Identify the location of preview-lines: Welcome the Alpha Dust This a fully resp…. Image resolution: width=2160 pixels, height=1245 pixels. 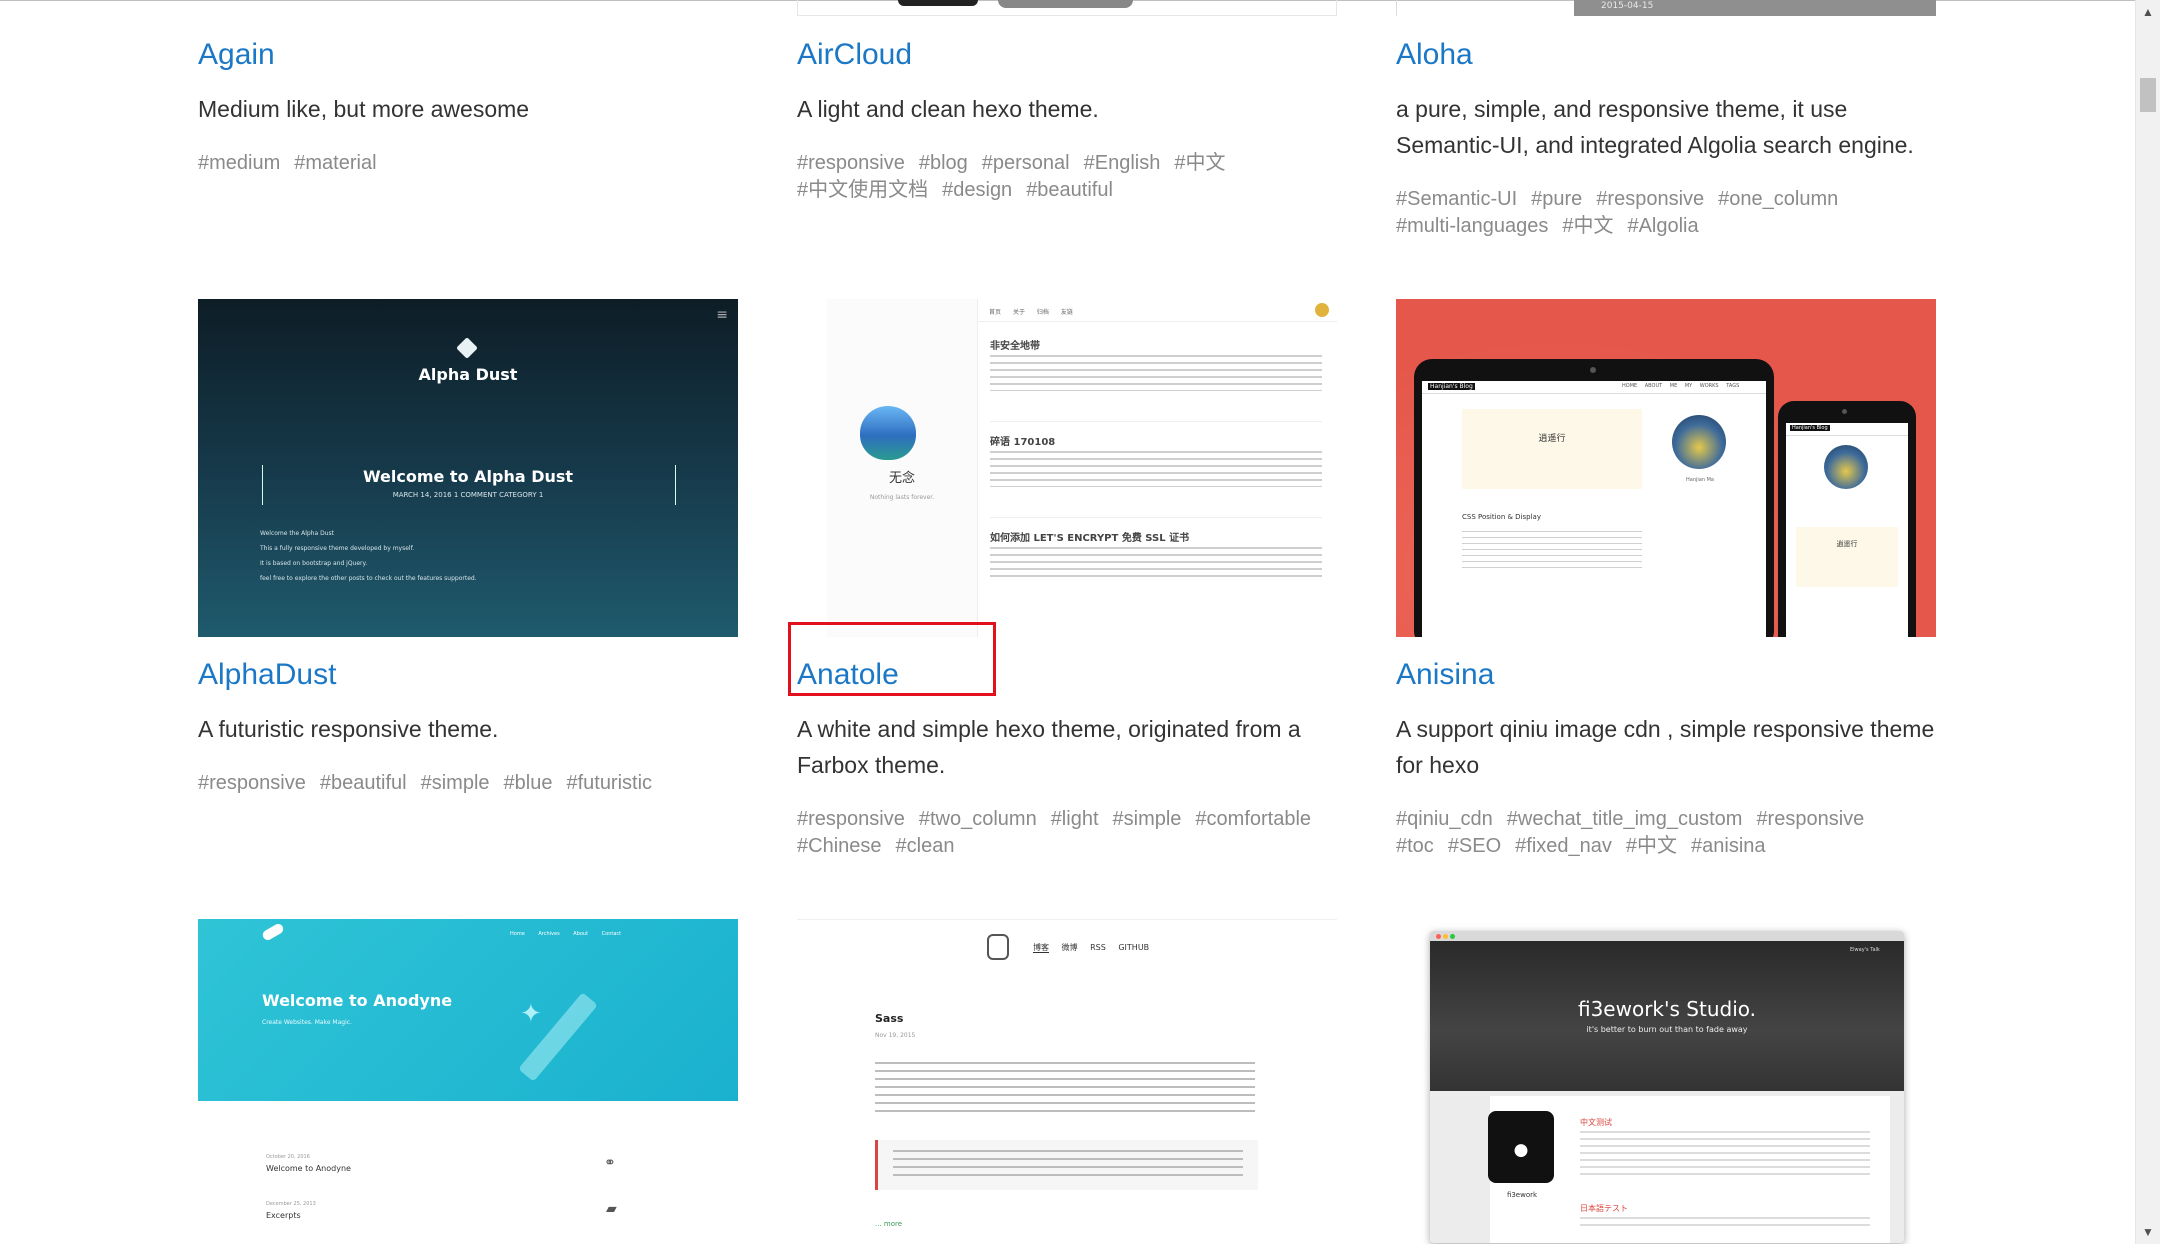
(368, 556).